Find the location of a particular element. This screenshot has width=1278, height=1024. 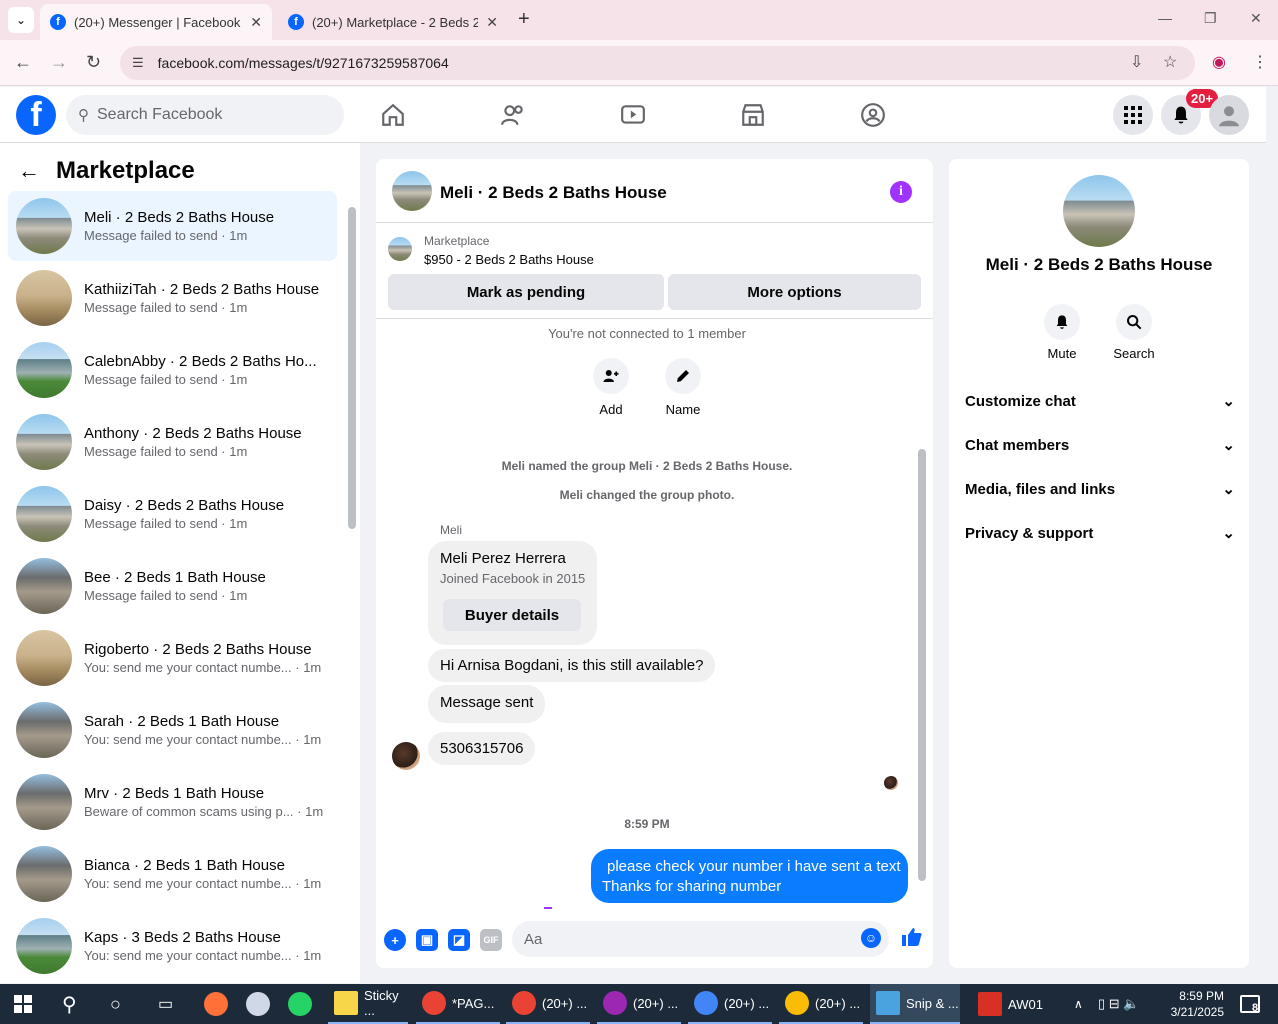

conversation-name: Mrv · 2 Beds 1 Bath House is located at coordinates (174, 793).